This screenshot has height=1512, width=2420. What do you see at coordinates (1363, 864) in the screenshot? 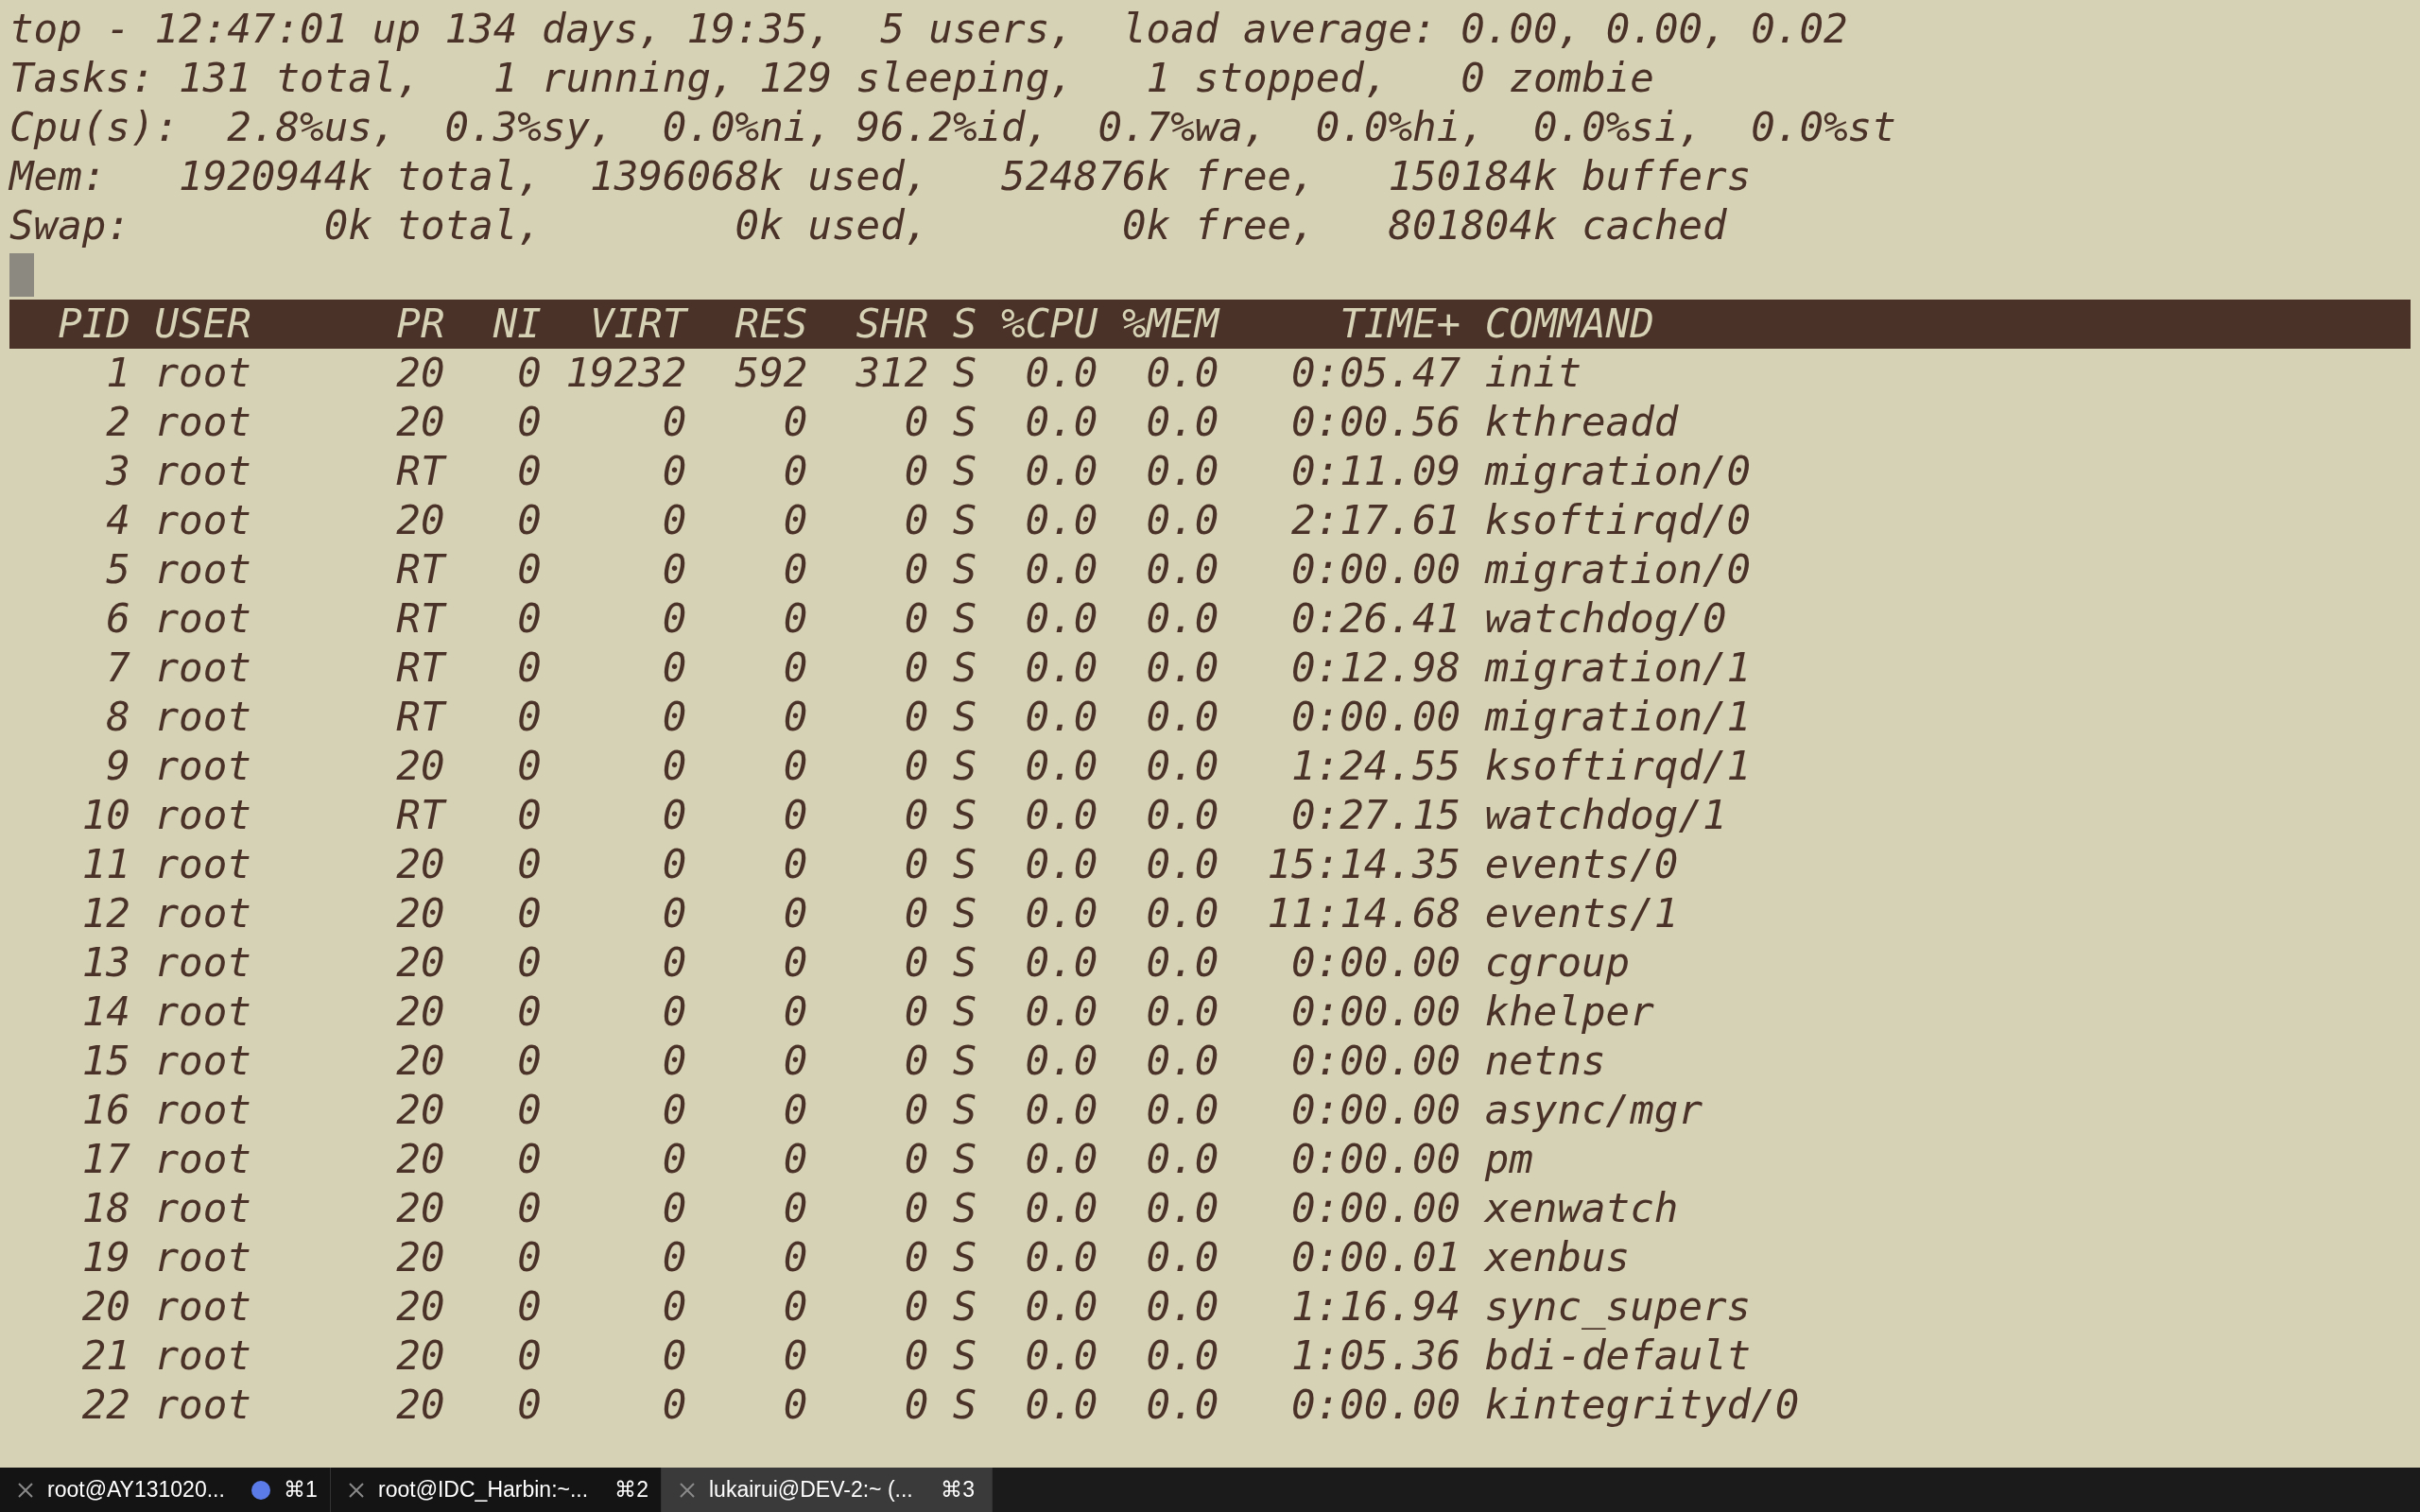
I see `table-cell-text: 15:14.35` at bounding box center [1363, 864].